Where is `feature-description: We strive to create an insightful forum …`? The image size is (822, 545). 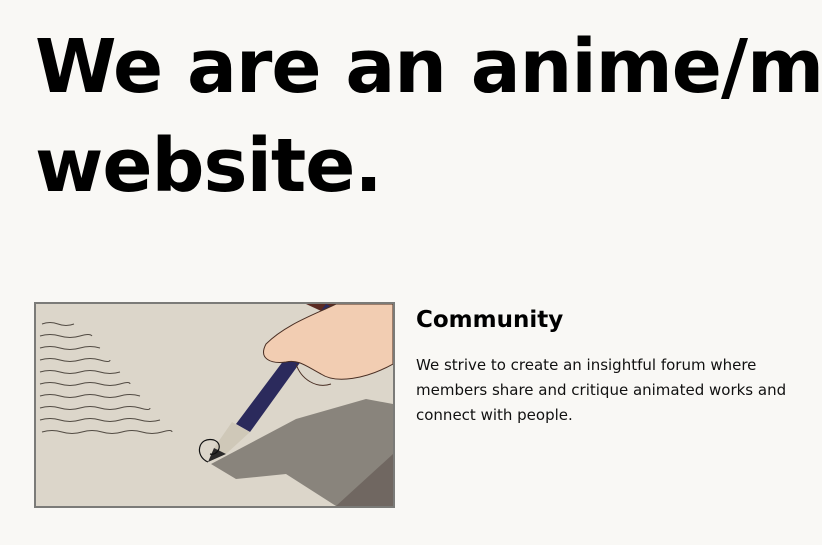
feature-description: We strive to create an insightful forum … is located at coordinates (601, 390).